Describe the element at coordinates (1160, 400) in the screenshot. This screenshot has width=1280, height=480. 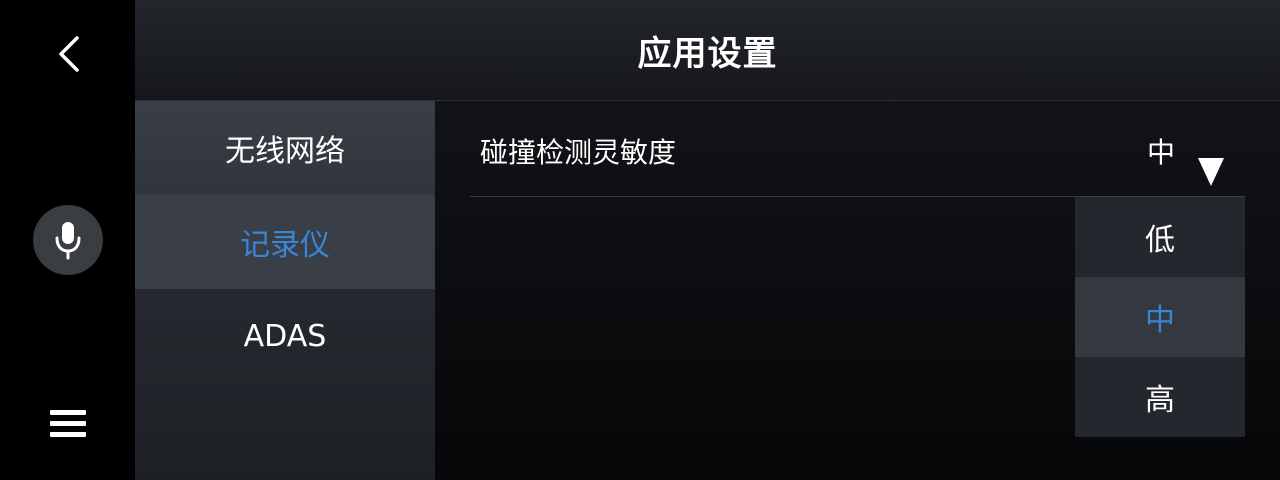
I see `option-label: 高` at that location.